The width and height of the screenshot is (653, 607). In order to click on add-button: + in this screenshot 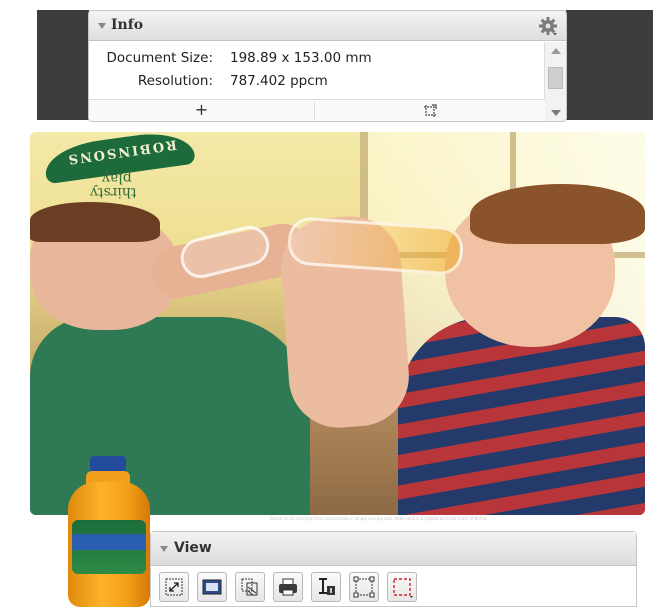, I will do `click(201, 110)`.